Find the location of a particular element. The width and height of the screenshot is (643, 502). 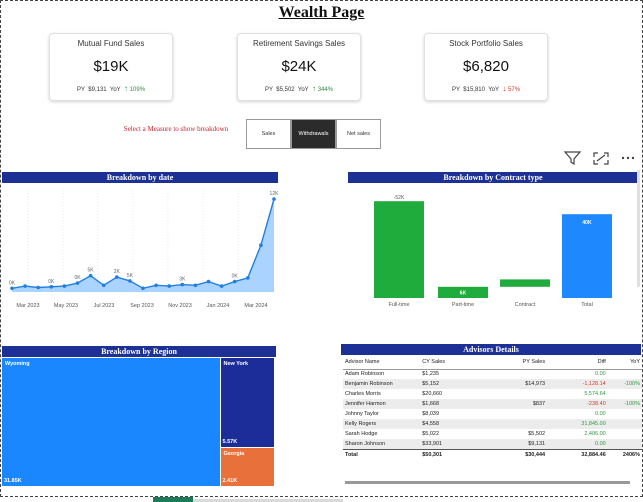

column-header: CY Sales is located at coordinates (453, 363).